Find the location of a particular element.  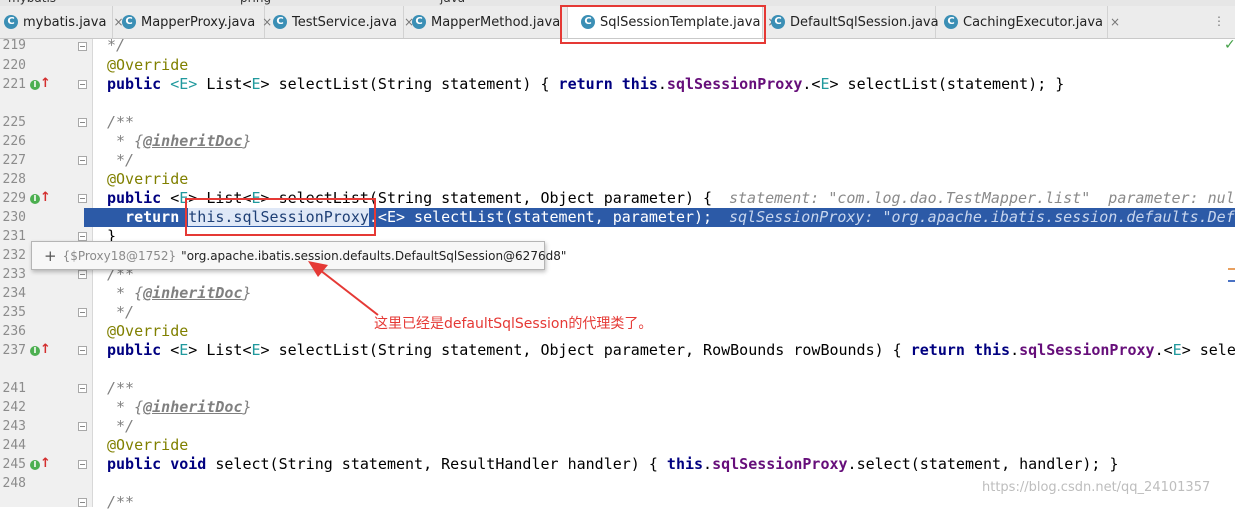

annotation-text: 这里已经是defaultSqlSession的代理类了。 is located at coordinates (513, 324).